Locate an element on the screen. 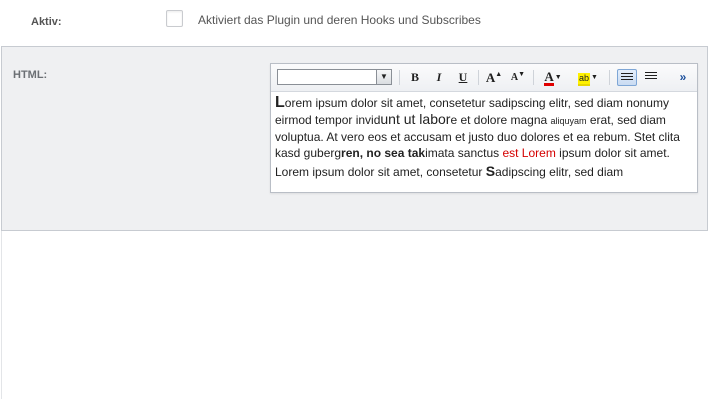 The width and height of the screenshot is (710, 399). bold-button: B is located at coordinates (415, 77).